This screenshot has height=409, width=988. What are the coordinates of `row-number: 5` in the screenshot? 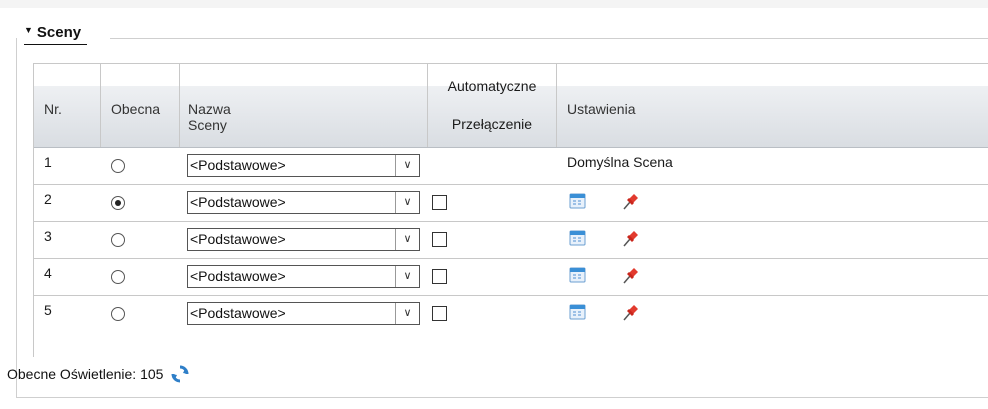 It's located at (48, 310).